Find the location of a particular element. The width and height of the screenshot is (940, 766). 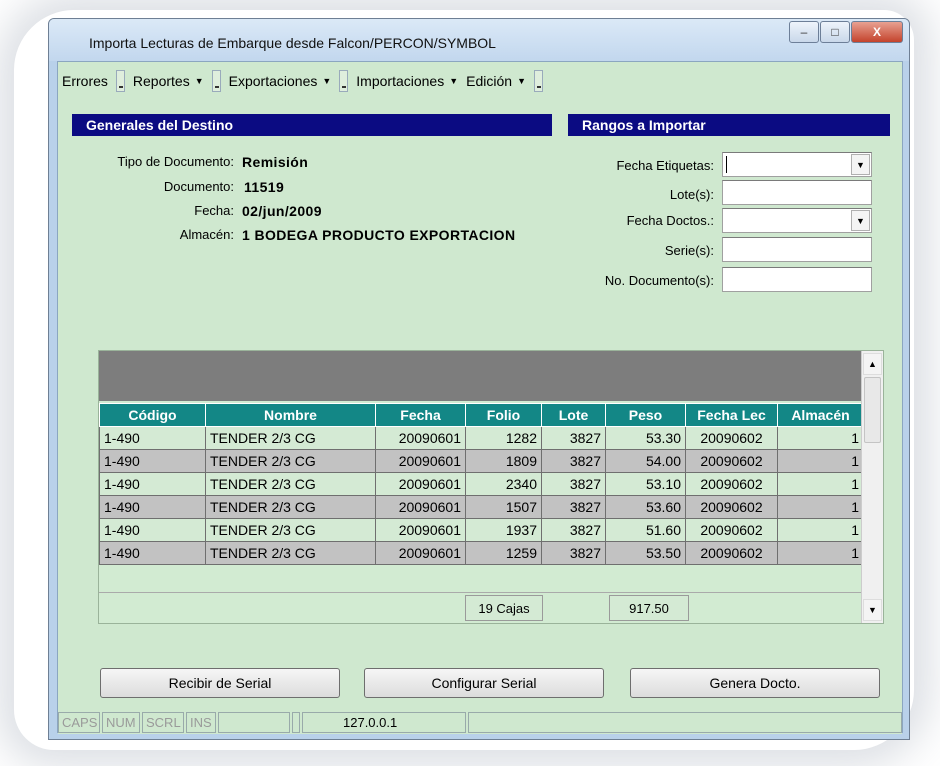

table-cell: 2340 is located at coordinates (503, 484).